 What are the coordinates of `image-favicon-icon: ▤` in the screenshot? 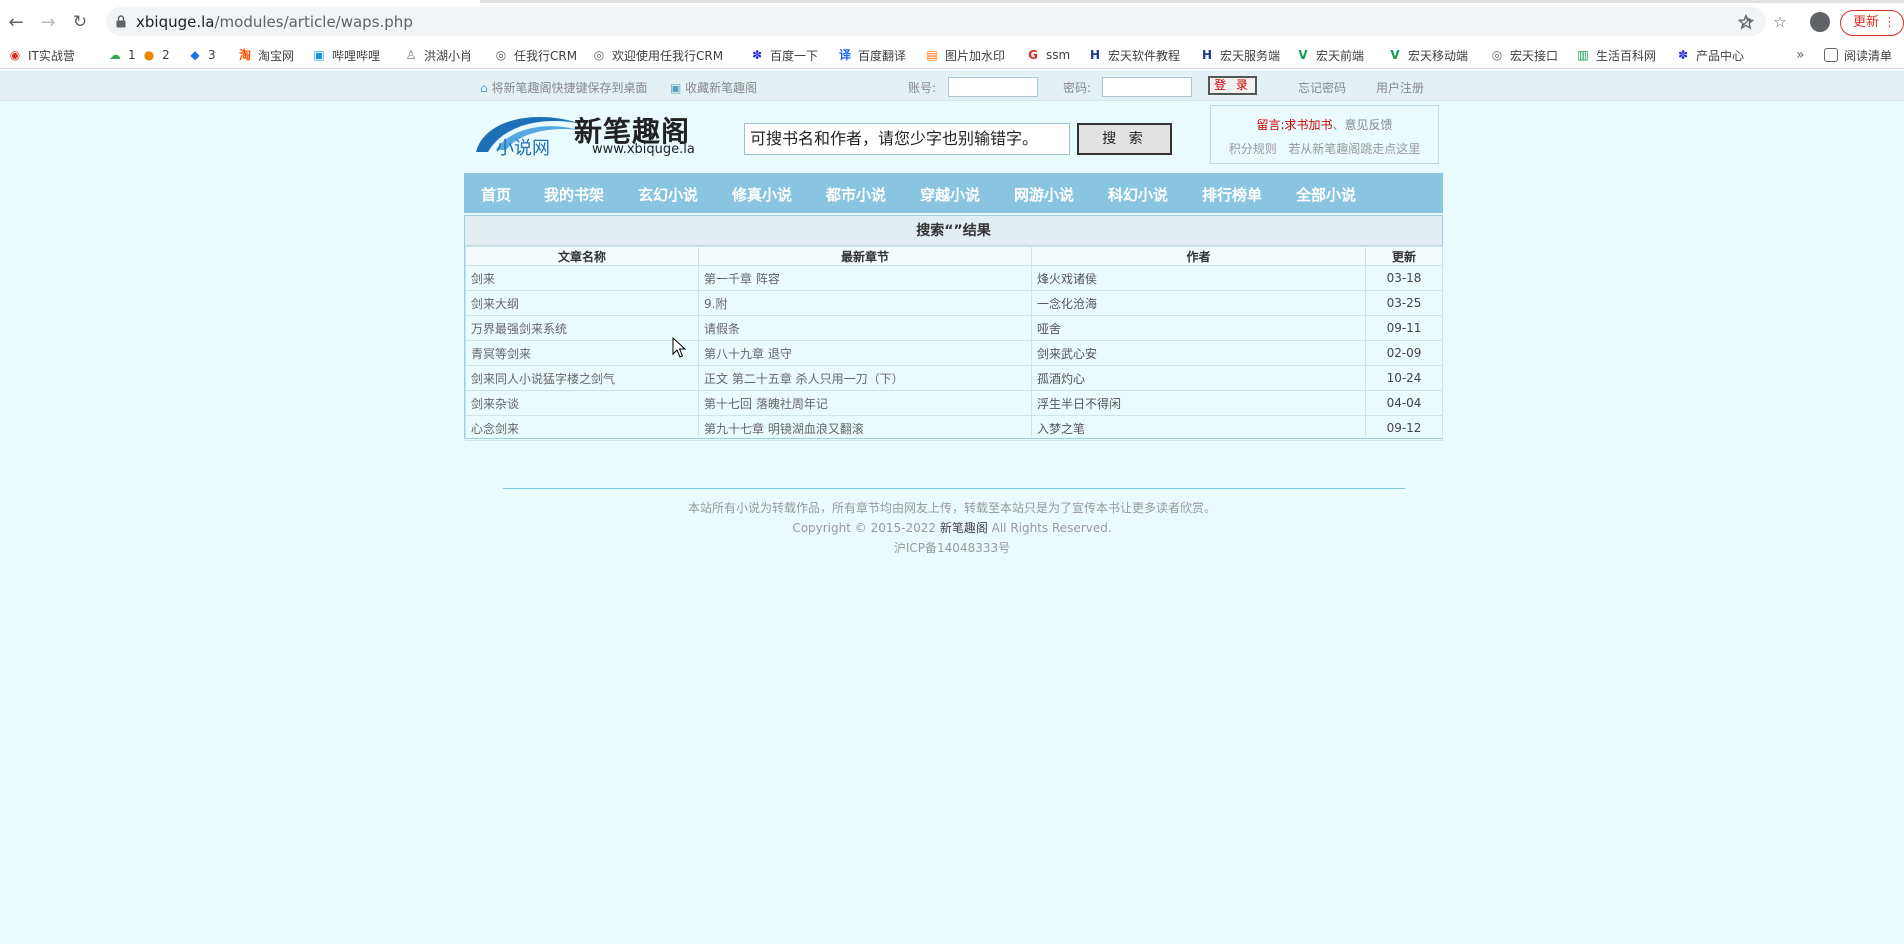 It's located at (932, 55).